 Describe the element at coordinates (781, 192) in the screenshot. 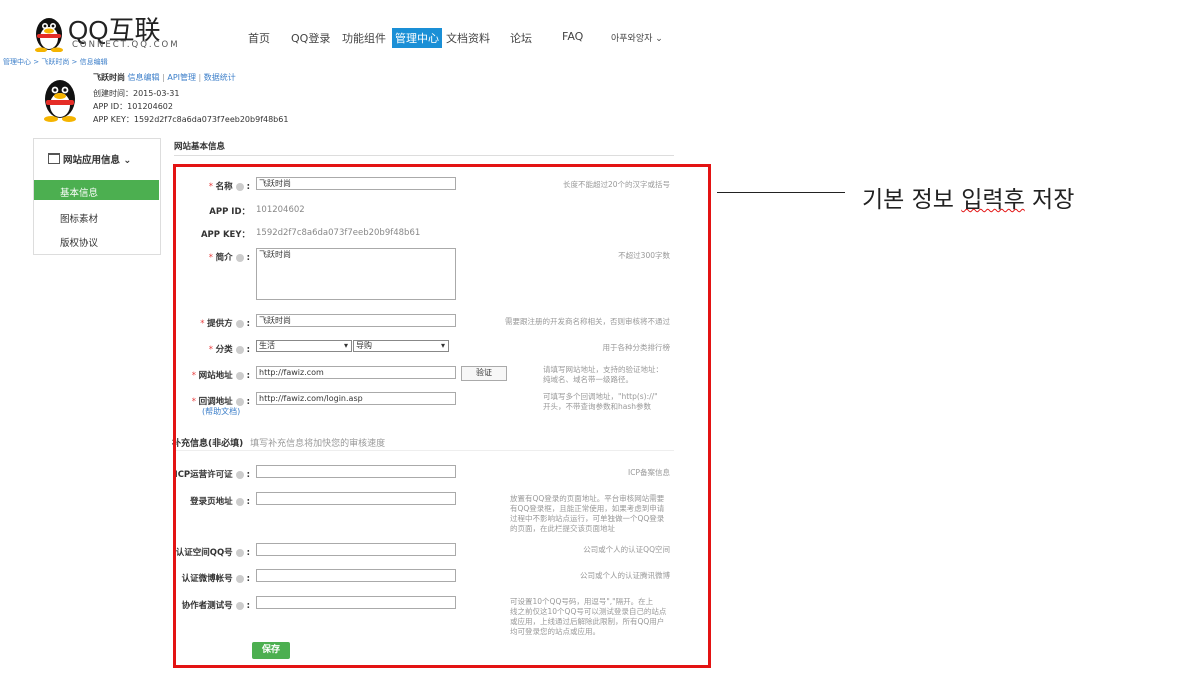

I see `annotation-line` at that location.